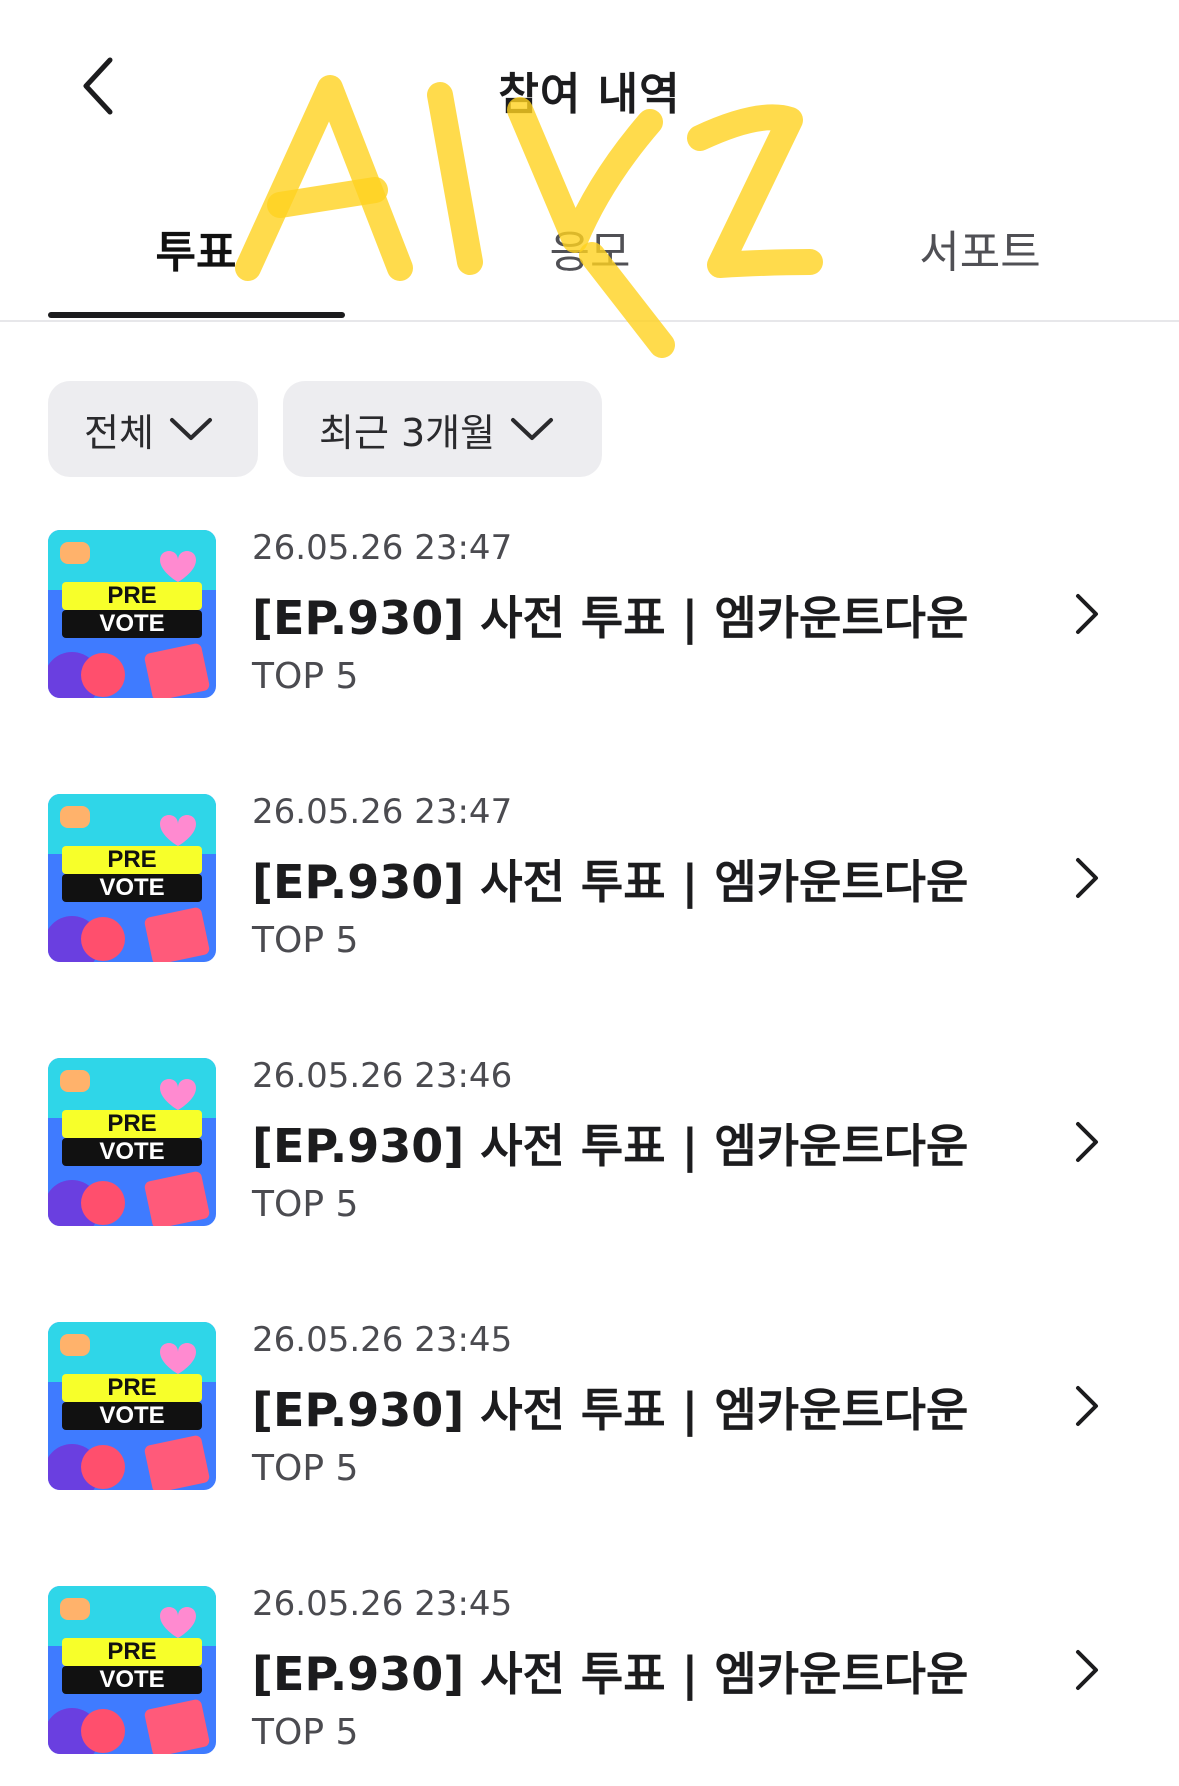 Image resolution: width=1179 pixels, height=1786 pixels. Describe the element at coordinates (119, 432) in the screenshot. I see `filter-type-label: 전체` at that location.